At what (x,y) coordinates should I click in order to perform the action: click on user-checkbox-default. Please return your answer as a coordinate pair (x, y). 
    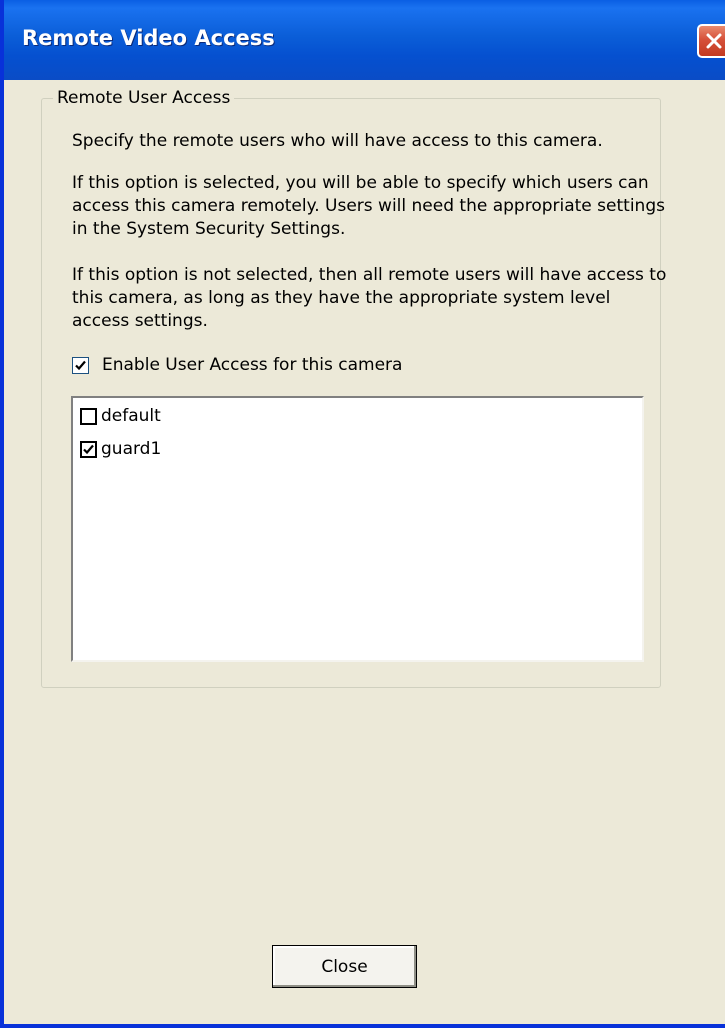
    Looking at the image, I should click on (88, 416).